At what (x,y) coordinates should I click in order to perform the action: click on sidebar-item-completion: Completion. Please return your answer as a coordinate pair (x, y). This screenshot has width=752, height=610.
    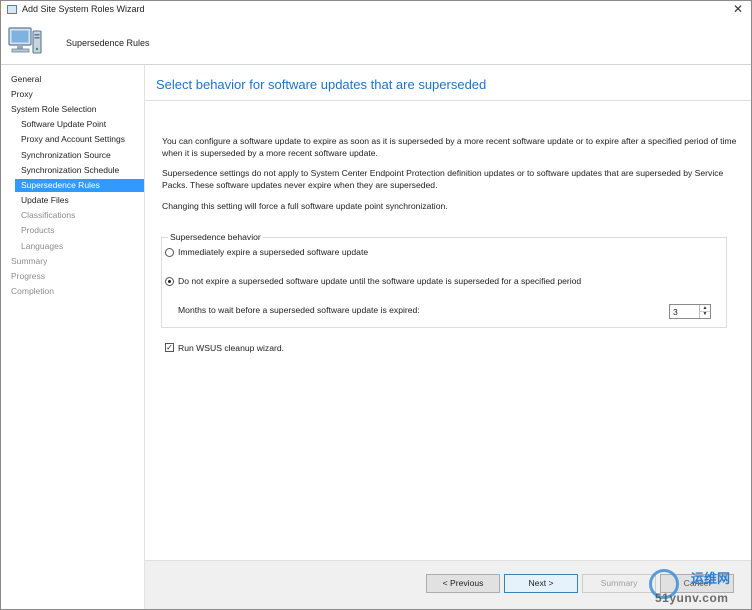
    Looking at the image, I should click on (32, 291).